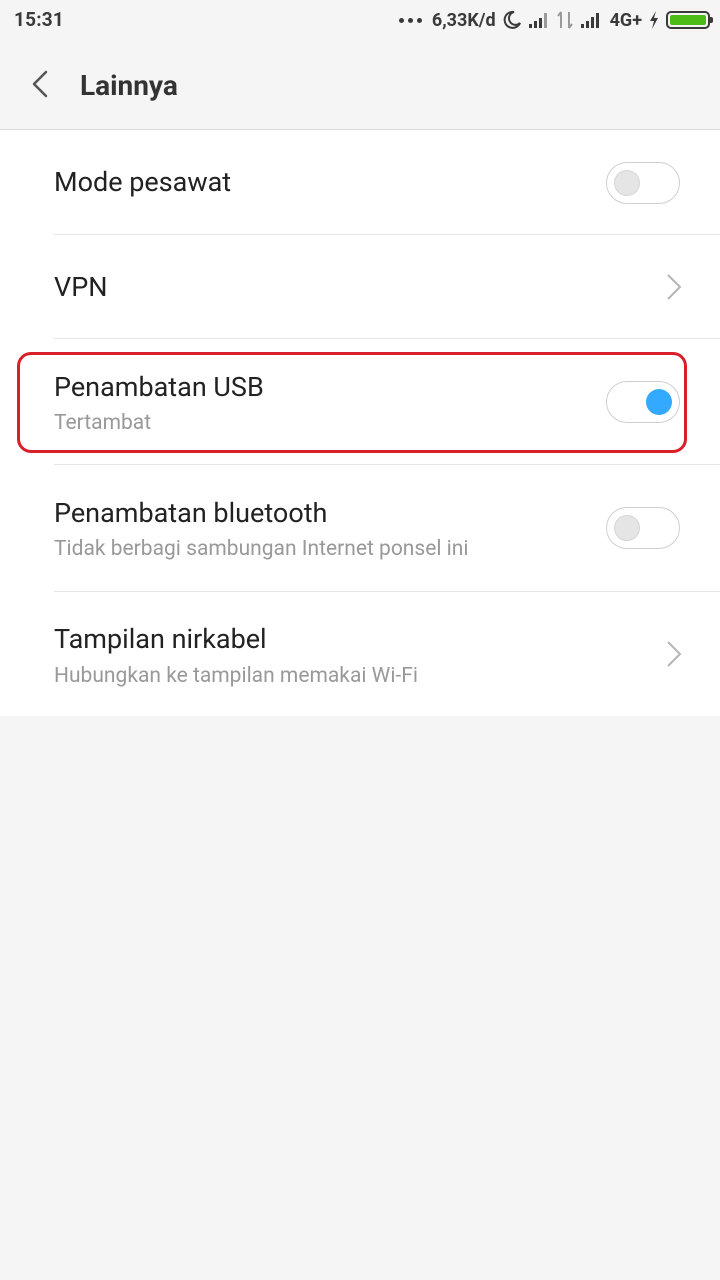 The height and width of the screenshot is (1280, 720). Describe the element at coordinates (625, 20) in the screenshot. I see `network-type: 4G+` at that location.